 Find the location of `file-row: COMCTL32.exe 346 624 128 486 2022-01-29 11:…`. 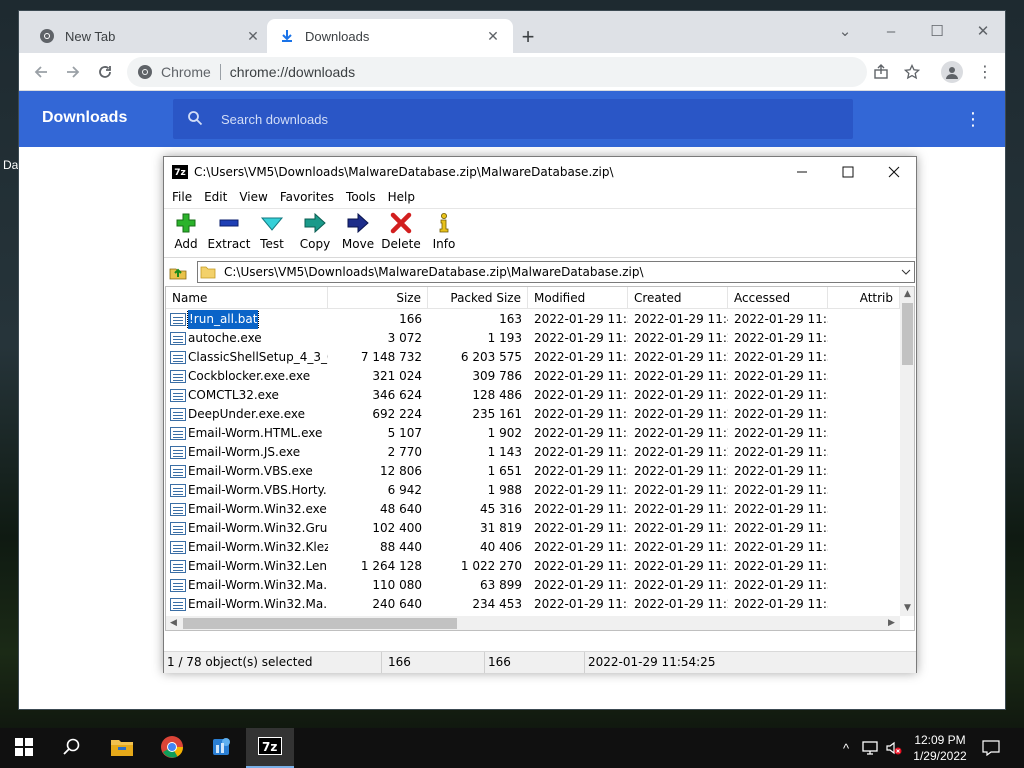

file-row: COMCTL32.exe 346 624 128 486 2022-01-29 11:… is located at coordinates (533, 395).